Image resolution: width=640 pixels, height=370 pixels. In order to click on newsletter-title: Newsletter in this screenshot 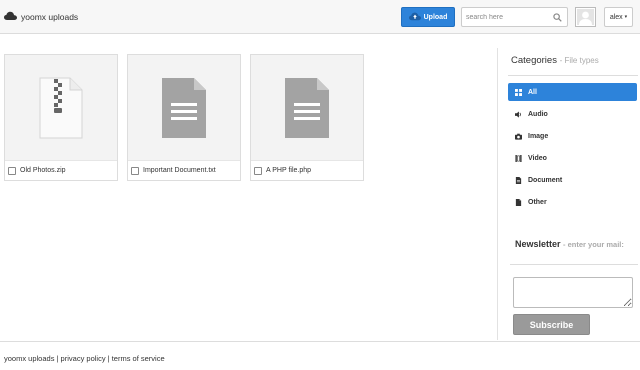, I will do `click(538, 244)`.